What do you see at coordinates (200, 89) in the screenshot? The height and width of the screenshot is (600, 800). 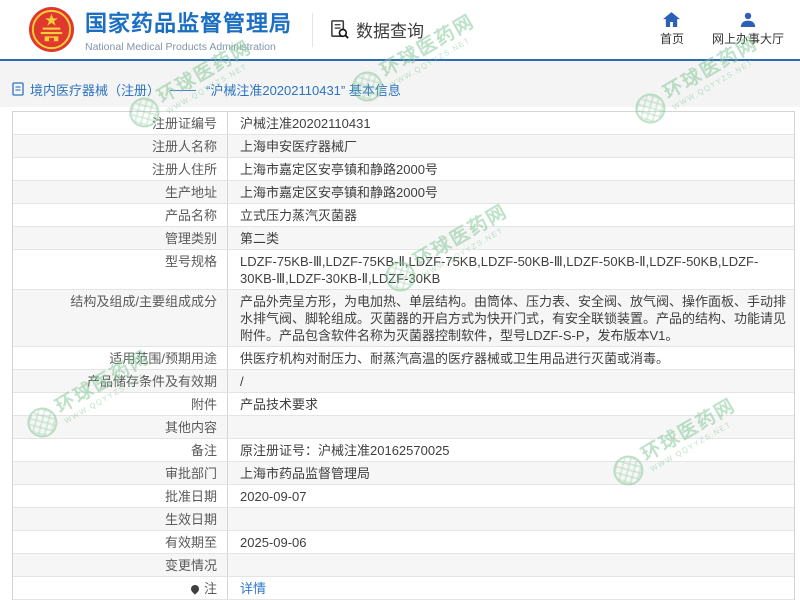 I see `breadcrumb: 境内医疗器械（注册） —— “沪械注准20202110431” 基本信息` at bounding box center [200, 89].